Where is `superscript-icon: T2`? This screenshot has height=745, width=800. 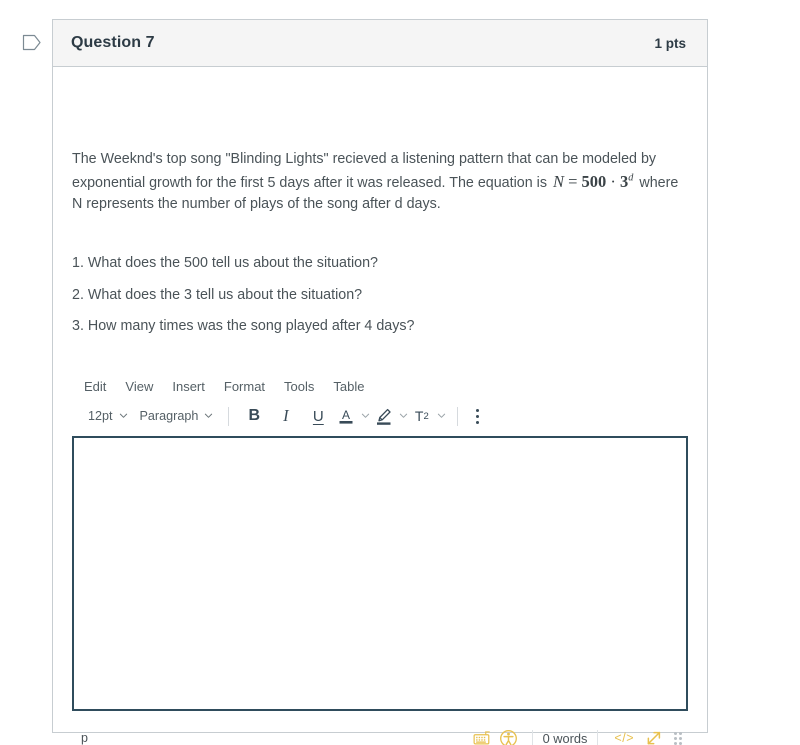
superscript-icon: T2 is located at coordinates (421, 416).